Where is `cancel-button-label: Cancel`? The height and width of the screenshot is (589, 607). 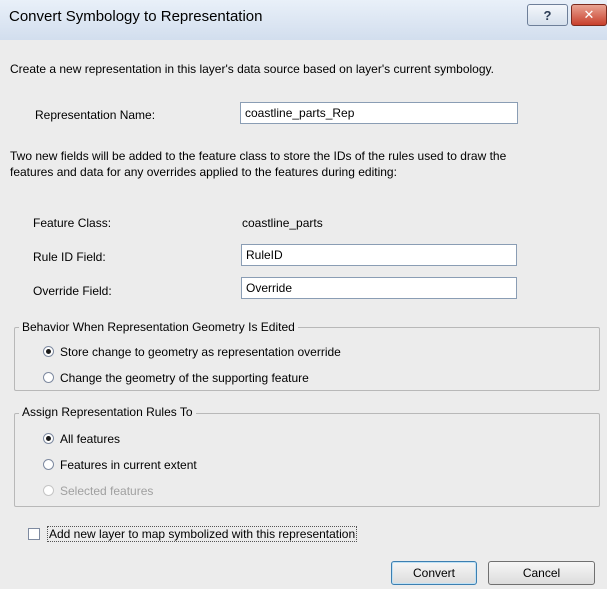 cancel-button-label: Cancel is located at coordinates (541, 573).